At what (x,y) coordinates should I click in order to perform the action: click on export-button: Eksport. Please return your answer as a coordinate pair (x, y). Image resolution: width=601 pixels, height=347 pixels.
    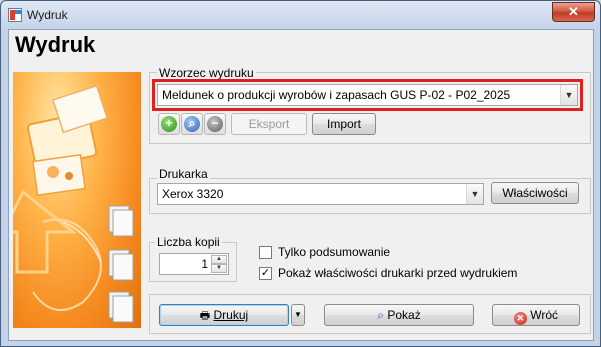
    Looking at the image, I should click on (269, 124).